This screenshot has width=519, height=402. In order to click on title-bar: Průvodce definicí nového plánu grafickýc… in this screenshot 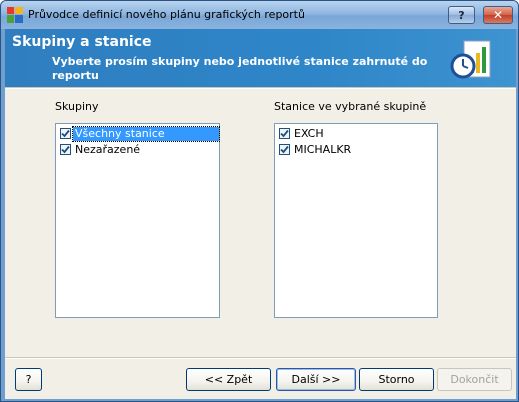, I will do `click(259, 15)`.